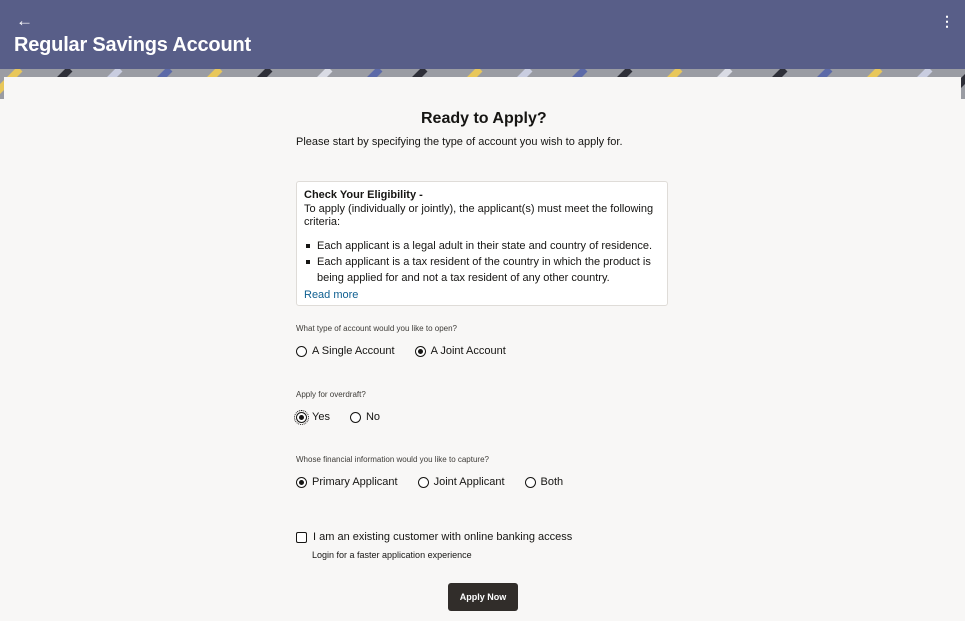 Image resolution: width=965 pixels, height=621 pixels. Describe the element at coordinates (484, 118) in the screenshot. I see `section-heading: Ready to Apply?` at that location.